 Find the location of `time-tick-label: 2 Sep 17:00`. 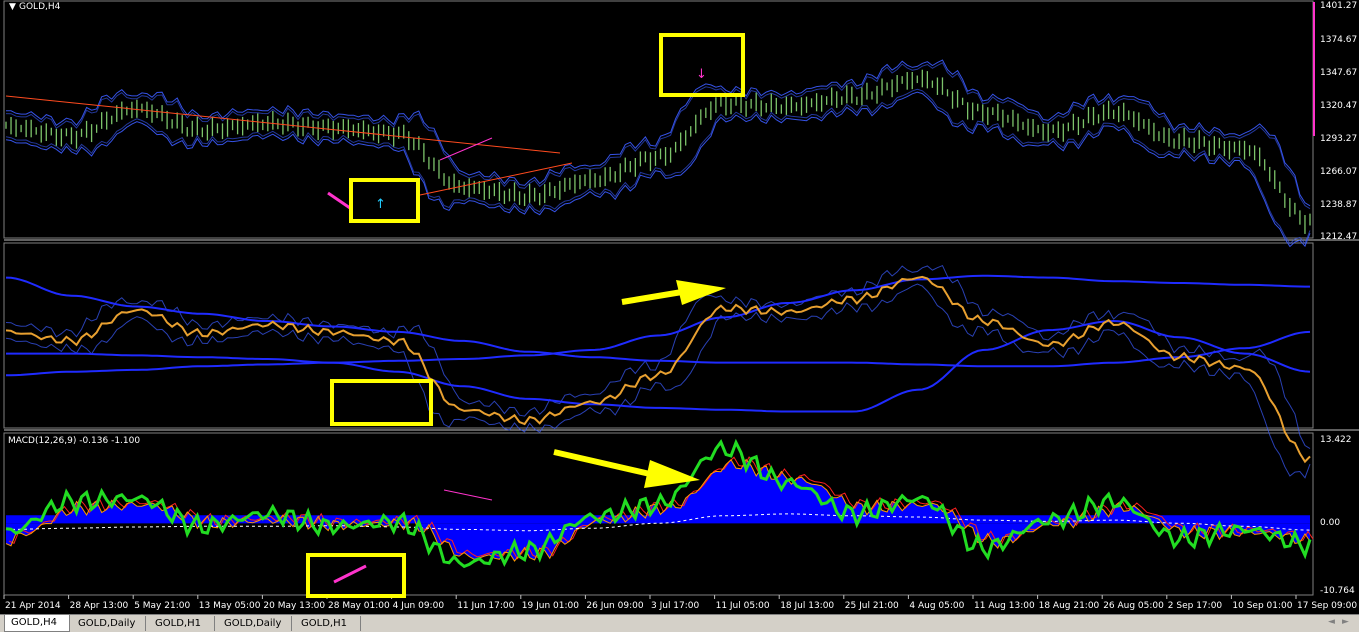

time-tick-label: 2 Sep 17:00 is located at coordinates (1195, 606).